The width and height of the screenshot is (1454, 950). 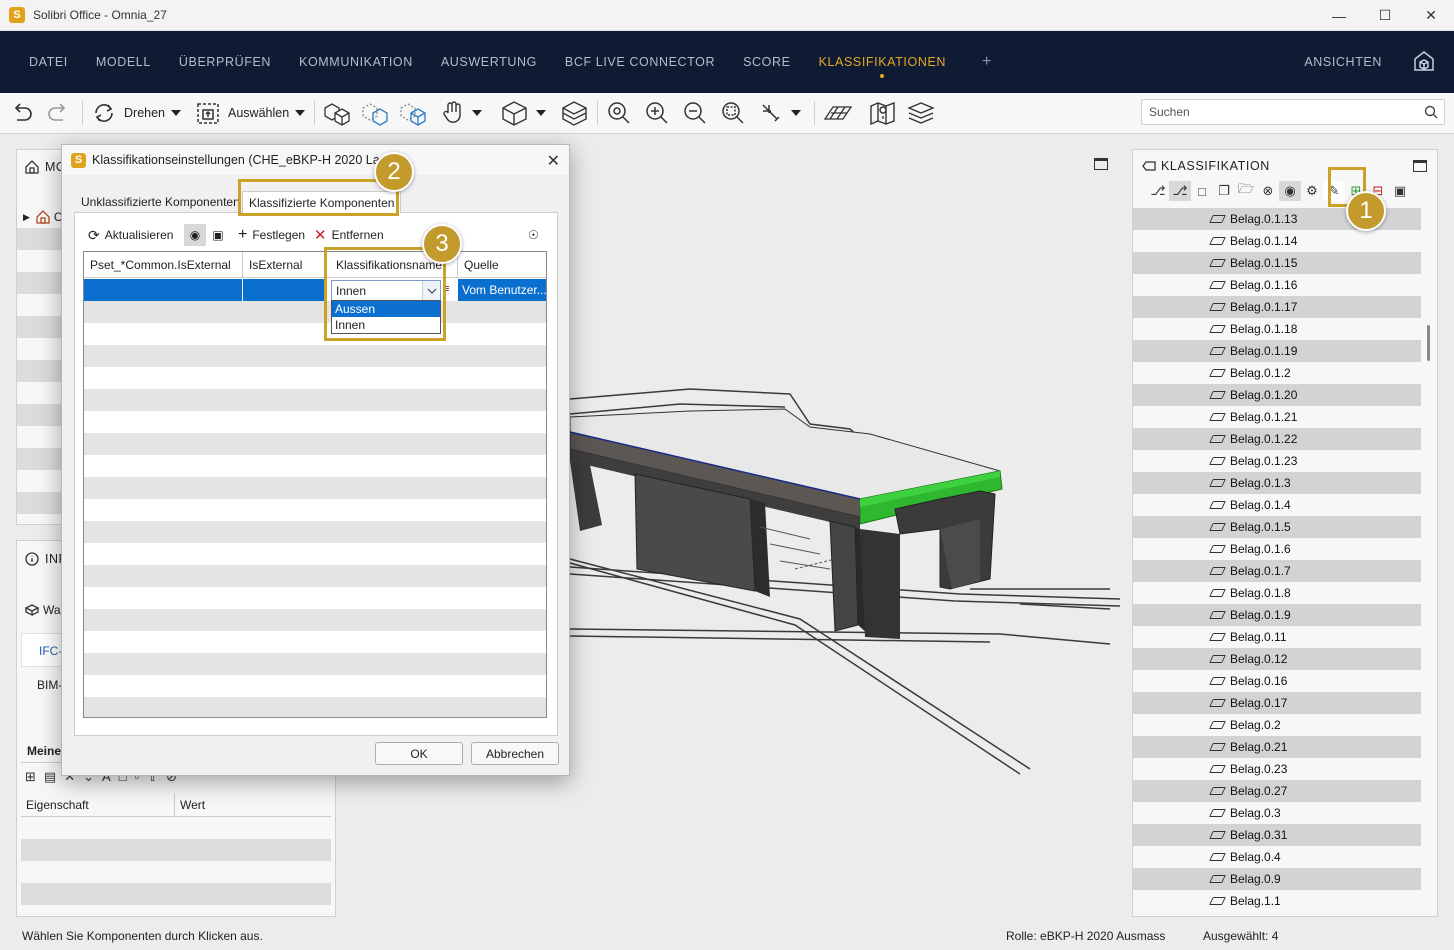 I want to click on list-item: Belag.0.9, so click(x=1277, y=879).